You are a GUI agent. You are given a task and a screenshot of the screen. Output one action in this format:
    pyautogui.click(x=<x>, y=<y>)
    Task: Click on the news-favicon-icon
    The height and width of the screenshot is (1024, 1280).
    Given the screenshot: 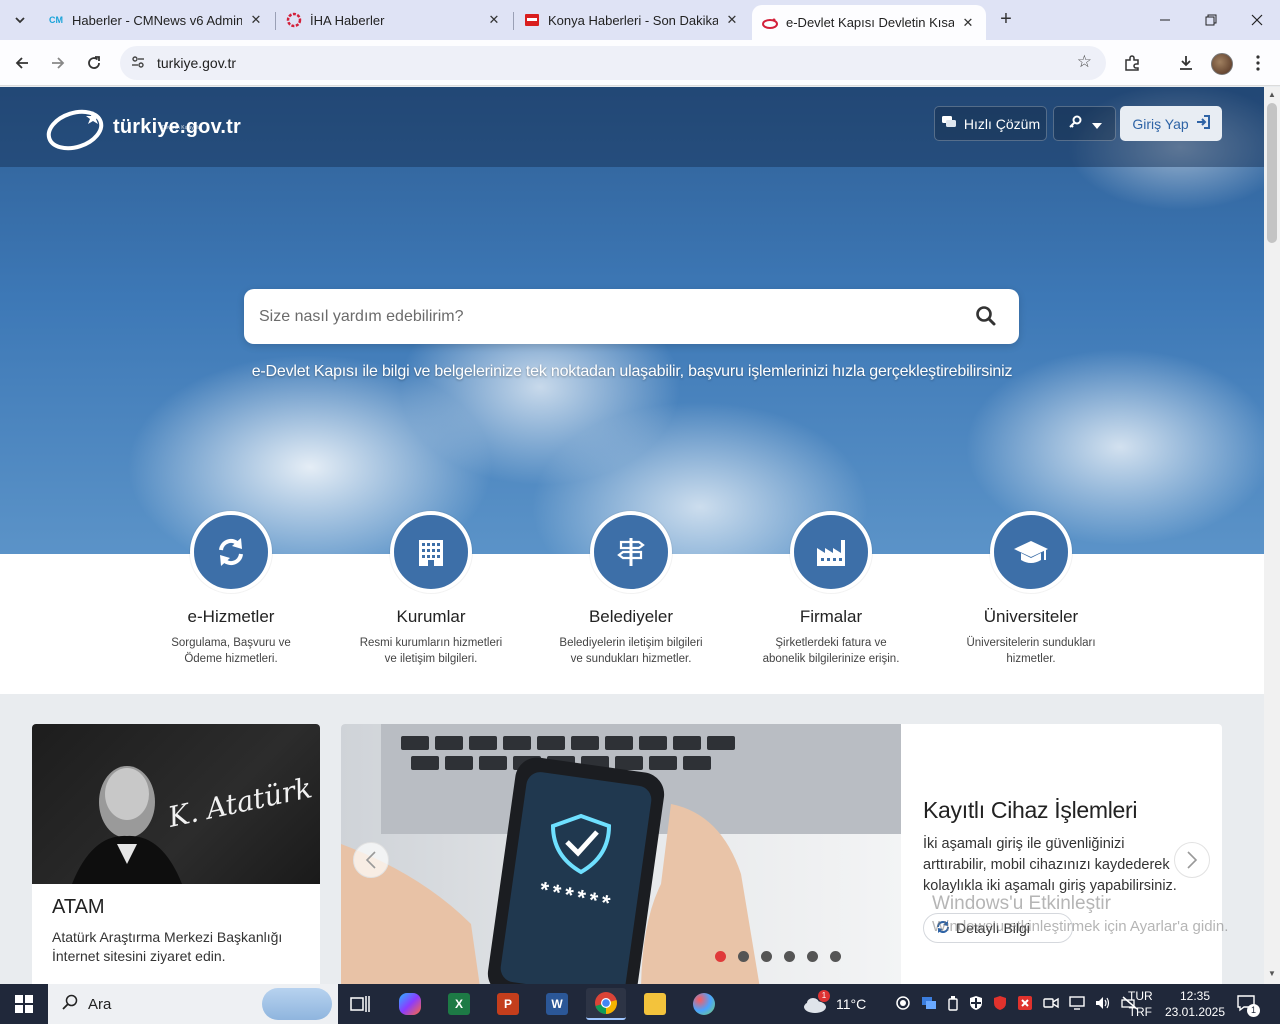 What is the action you would take?
    pyautogui.click(x=532, y=20)
    